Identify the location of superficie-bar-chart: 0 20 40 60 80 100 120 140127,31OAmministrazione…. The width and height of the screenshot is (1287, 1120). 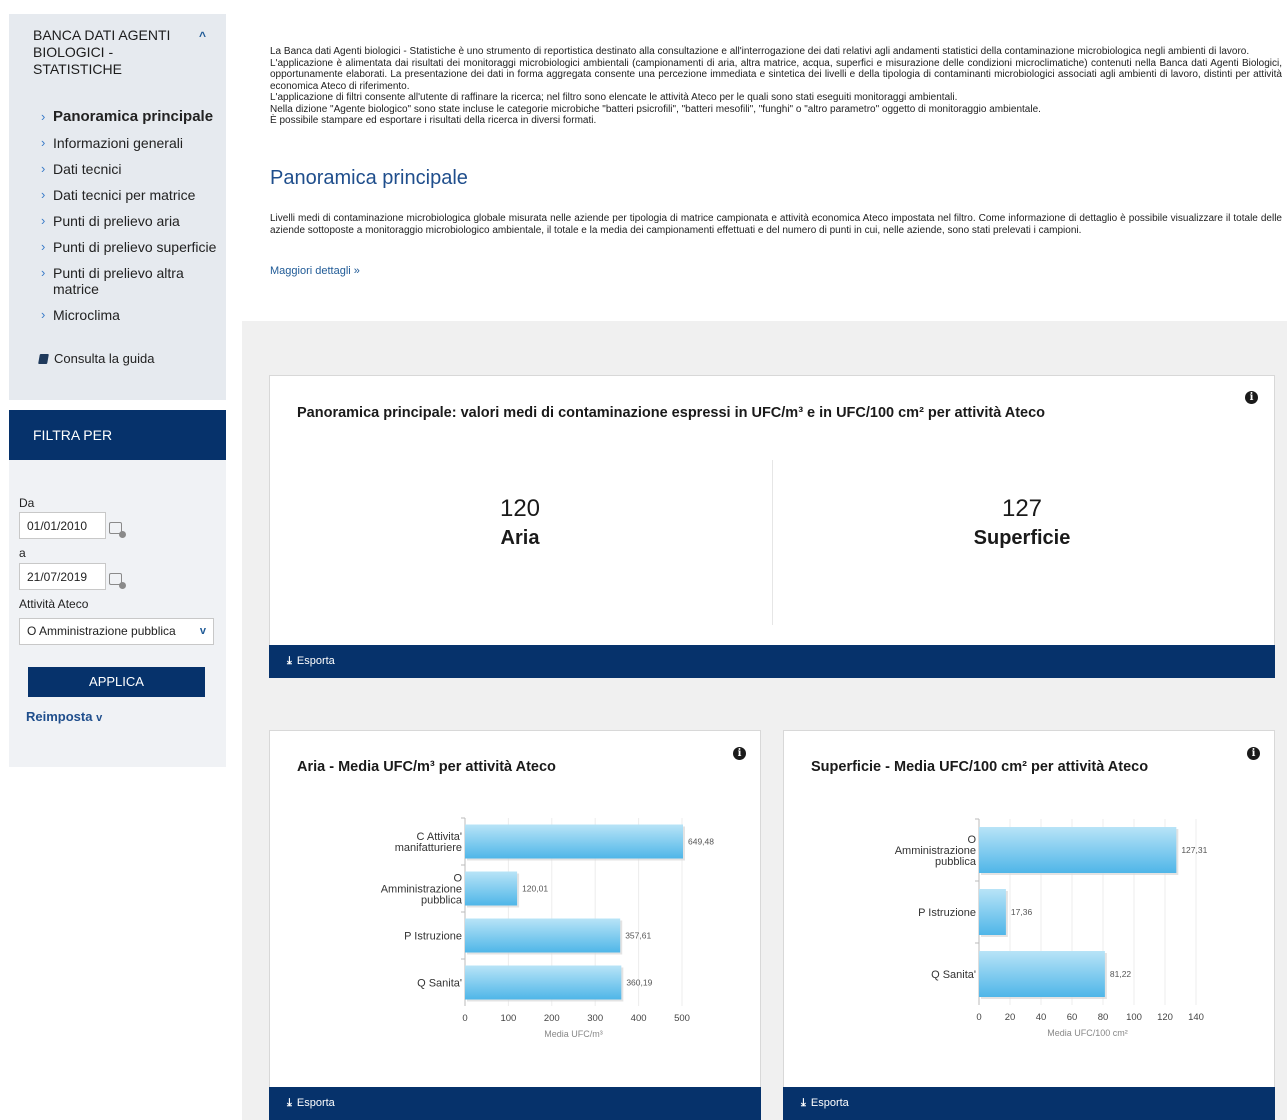
(1051, 928).